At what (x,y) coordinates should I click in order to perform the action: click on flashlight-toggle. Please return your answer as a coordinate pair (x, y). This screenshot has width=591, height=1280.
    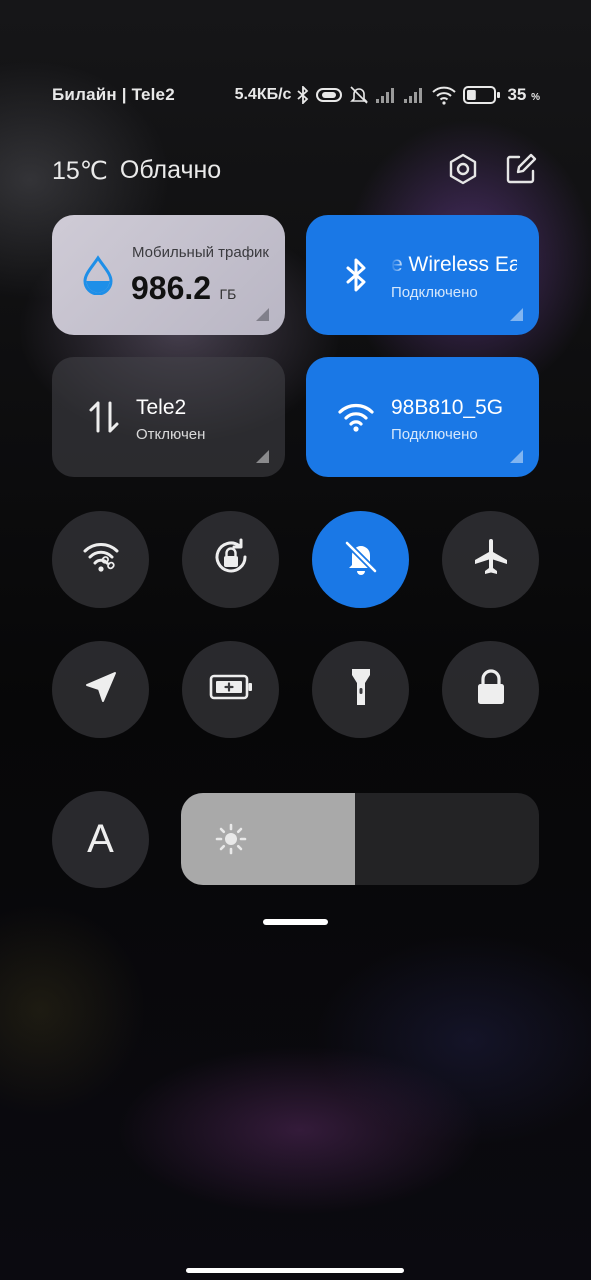
    Looking at the image, I should click on (360, 689).